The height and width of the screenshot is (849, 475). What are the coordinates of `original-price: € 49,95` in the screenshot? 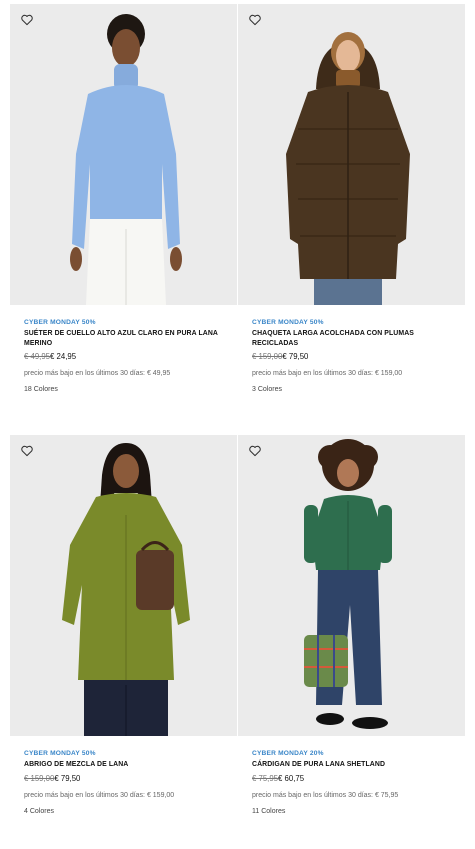 It's located at (37, 356).